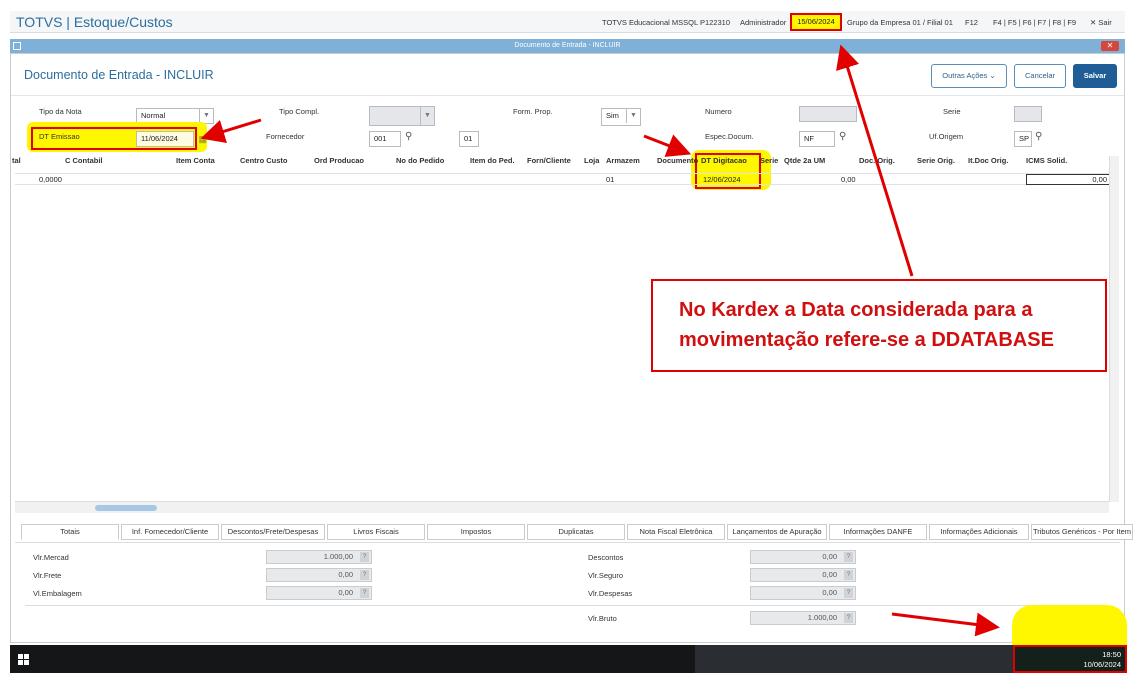  What do you see at coordinates (17, 46) in the screenshot?
I see `window-icon` at bounding box center [17, 46].